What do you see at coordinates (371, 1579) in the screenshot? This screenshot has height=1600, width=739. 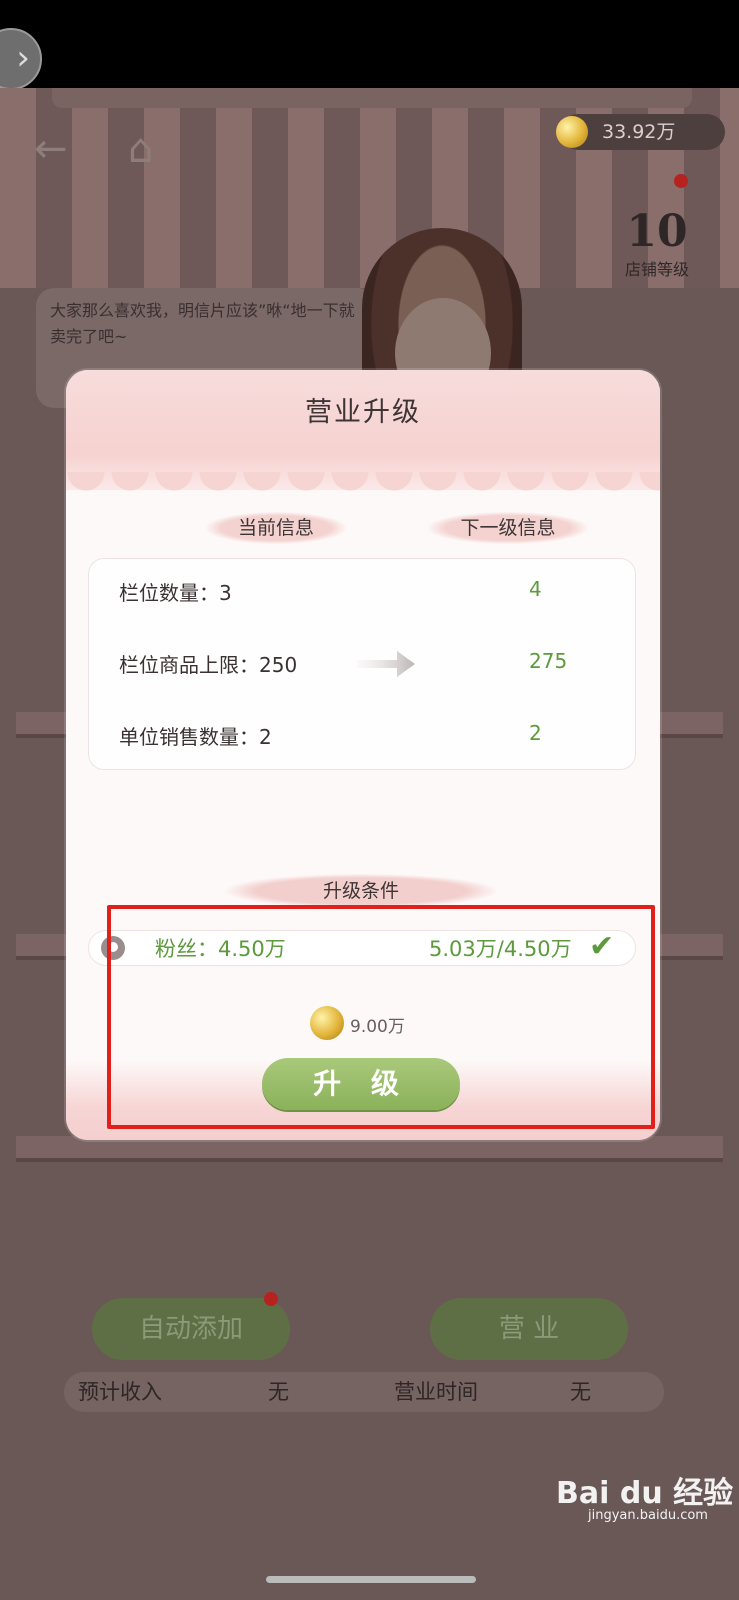 I see `home-indicator` at bounding box center [371, 1579].